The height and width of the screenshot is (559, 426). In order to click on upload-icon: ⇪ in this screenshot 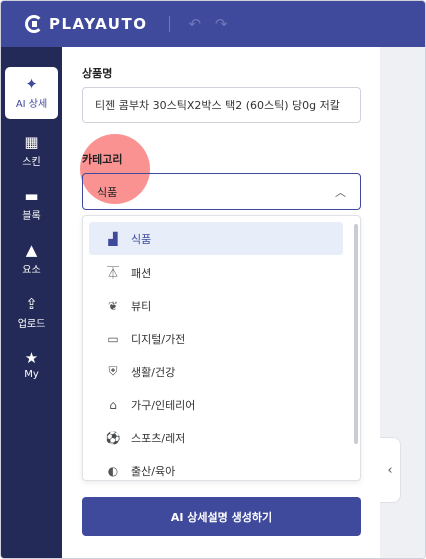, I will do `click(31, 304)`.